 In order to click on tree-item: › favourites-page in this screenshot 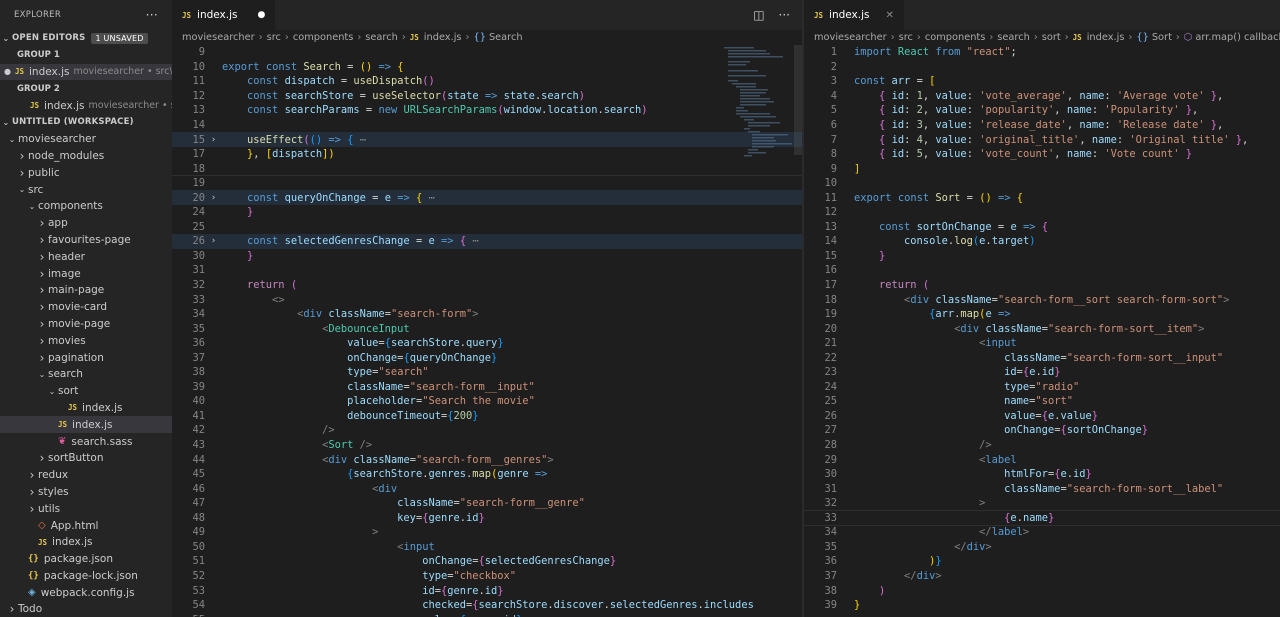, I will do `click(86, 240)`.